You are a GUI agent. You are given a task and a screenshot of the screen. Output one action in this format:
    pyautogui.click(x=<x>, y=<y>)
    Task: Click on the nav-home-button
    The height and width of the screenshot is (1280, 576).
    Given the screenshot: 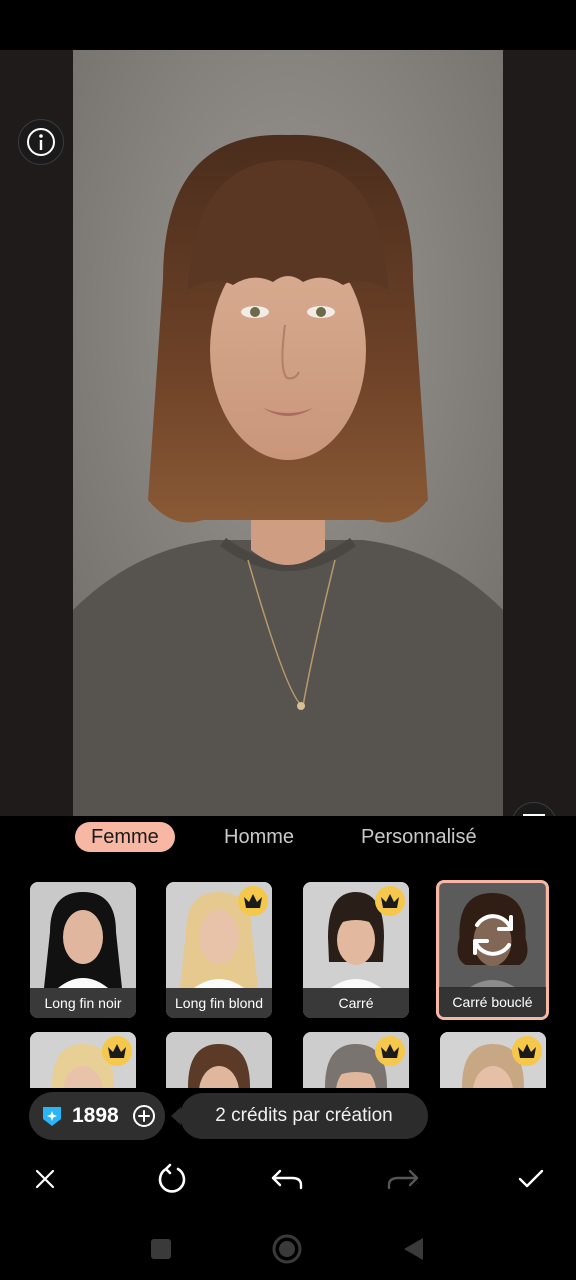 What is the action you would take?
    pyautogui.click(x=287, y=1249)
    